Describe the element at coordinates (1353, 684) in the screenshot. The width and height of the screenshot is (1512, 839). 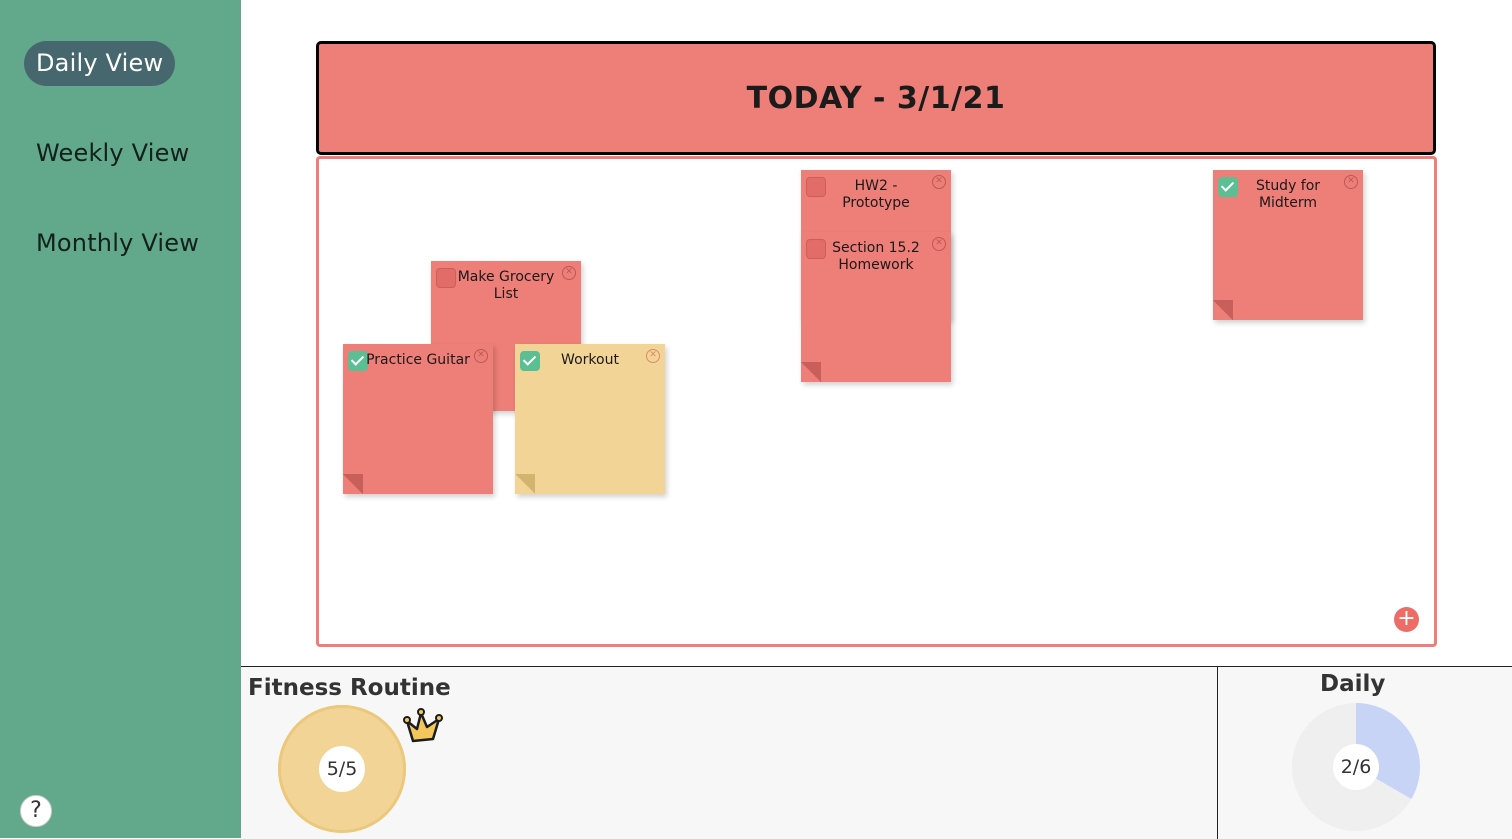
I see `daily-progress-title: Daily` at that location.